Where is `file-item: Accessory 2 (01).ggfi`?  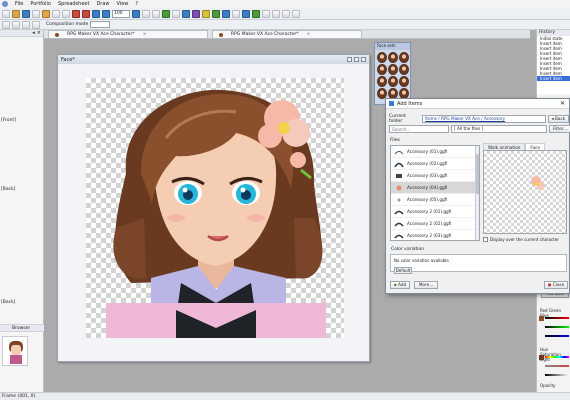 file-item: Accessory 2 (01).ggfi is located at coordinates (435, 212).